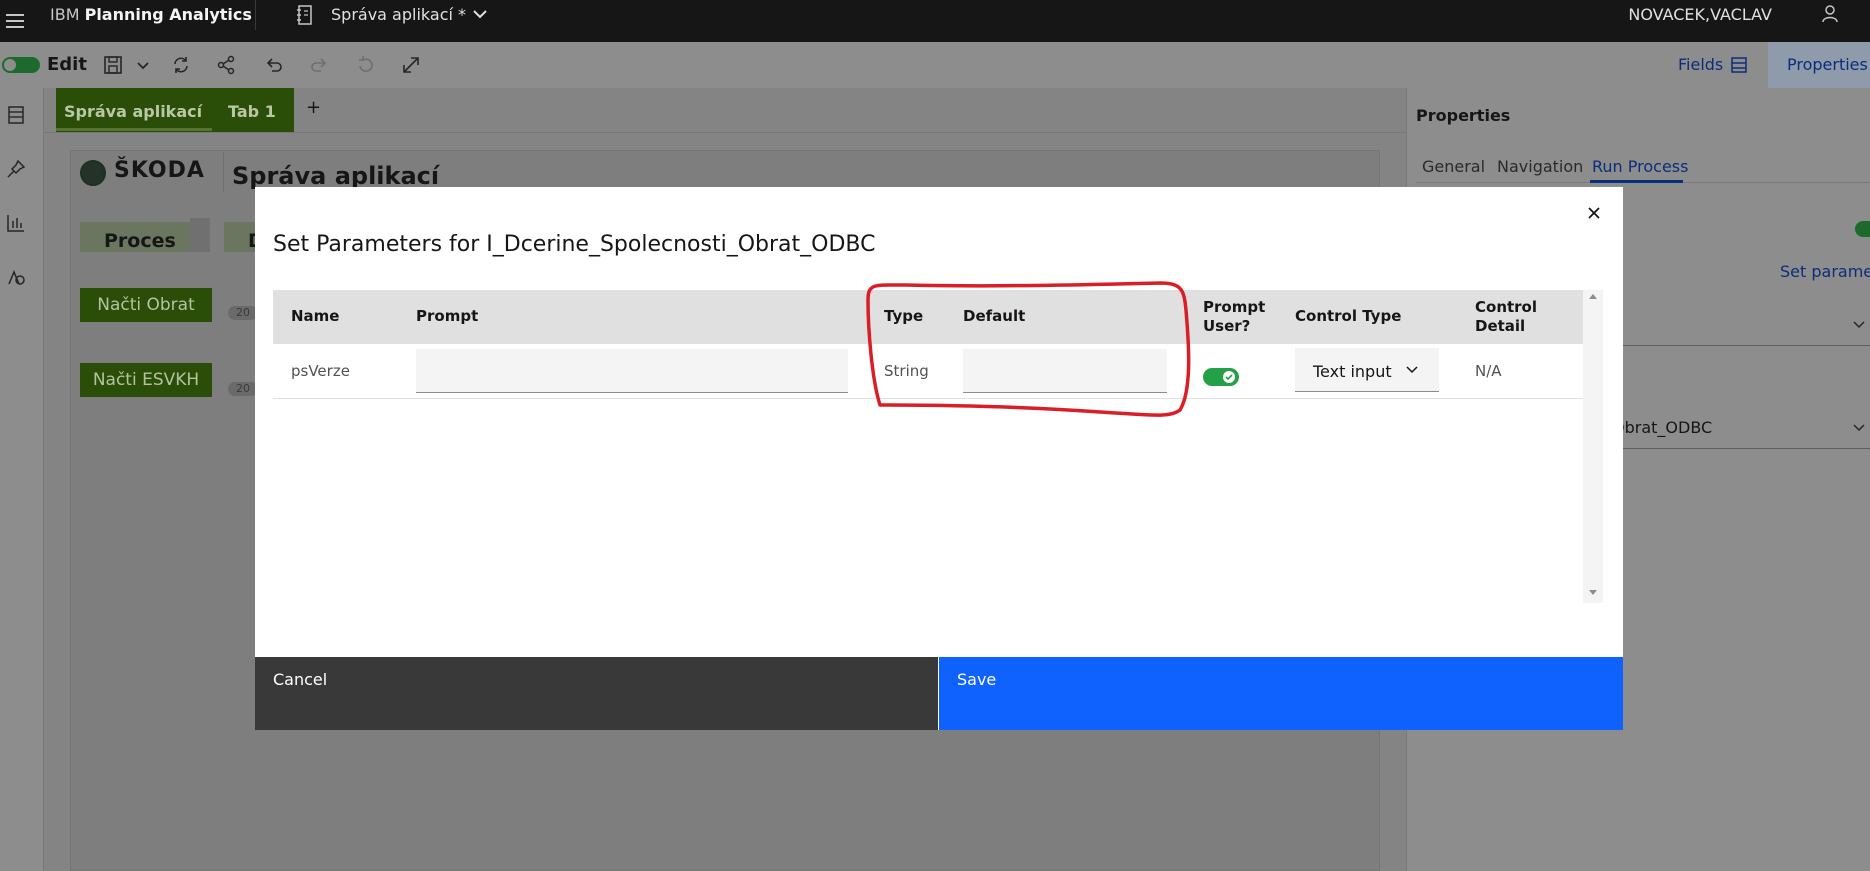 The width and height of the screenshot is (1870, 871). I want to click on param-type: String, so click(906, 371).